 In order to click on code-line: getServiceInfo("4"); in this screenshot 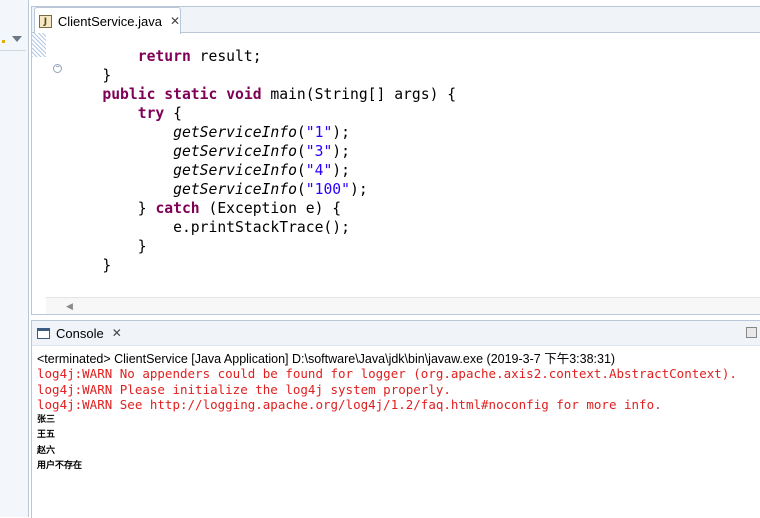, I will do `click(261, 170)`.